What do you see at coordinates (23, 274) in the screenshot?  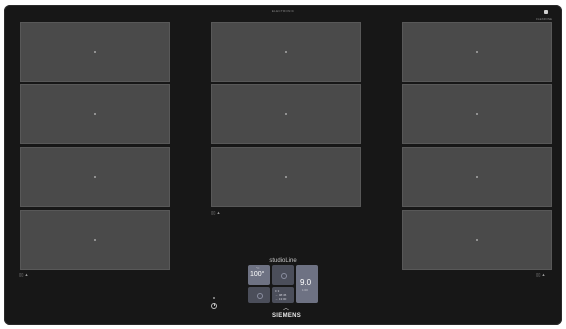 I see `bridge-icon-left: ▯▯ ▲` at bounding box center [23, 274].